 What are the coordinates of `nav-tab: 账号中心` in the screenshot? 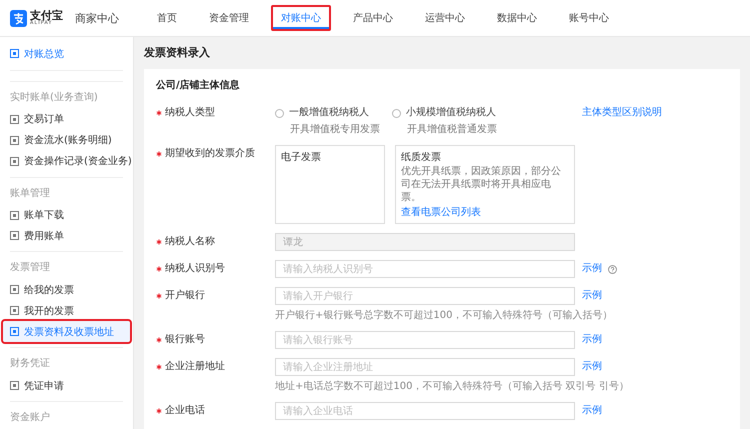 It's located at (589, 18).